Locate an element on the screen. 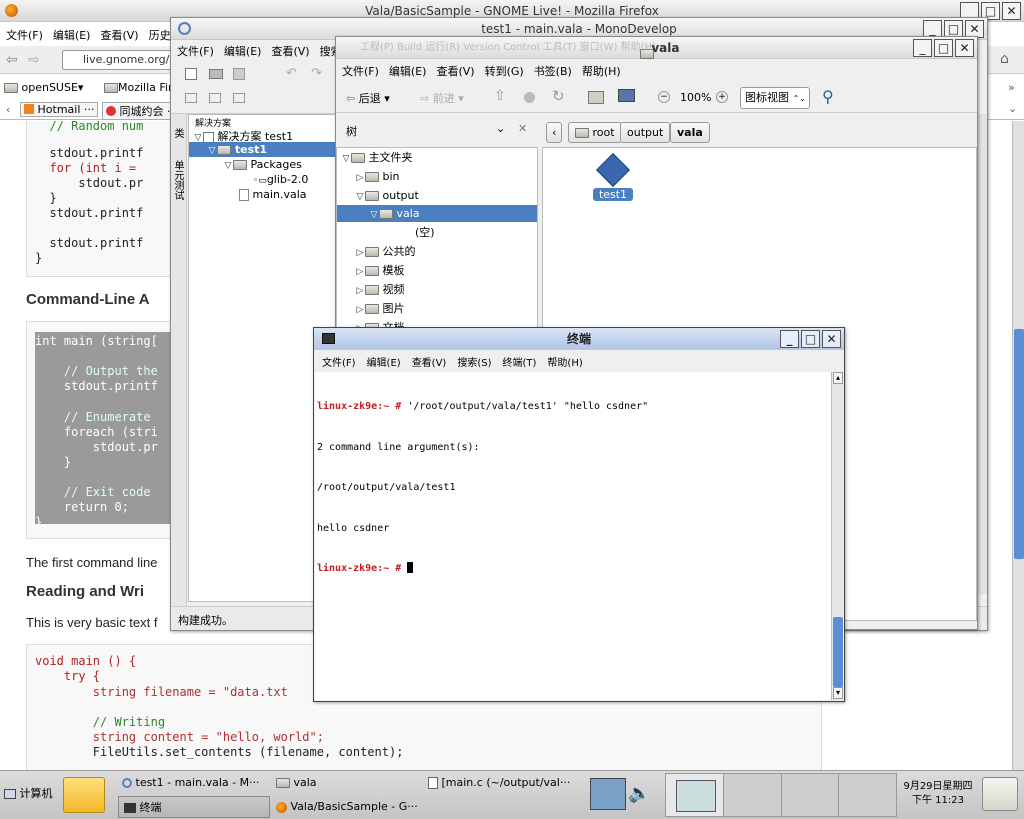 Image resolution: width=1024 pixels, height=819 pixels. forward-arrow-icon: ⇨ is located at coordinates (34, 60).